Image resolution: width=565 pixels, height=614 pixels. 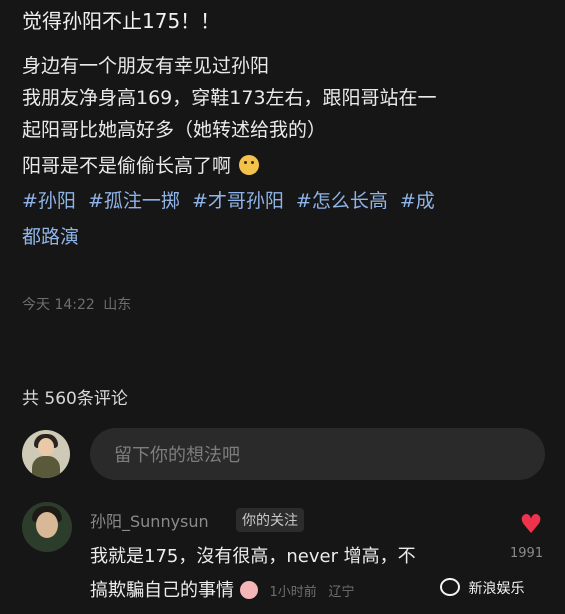 I want to click on following-badge: 你的关注, so click(x=270, y=520).